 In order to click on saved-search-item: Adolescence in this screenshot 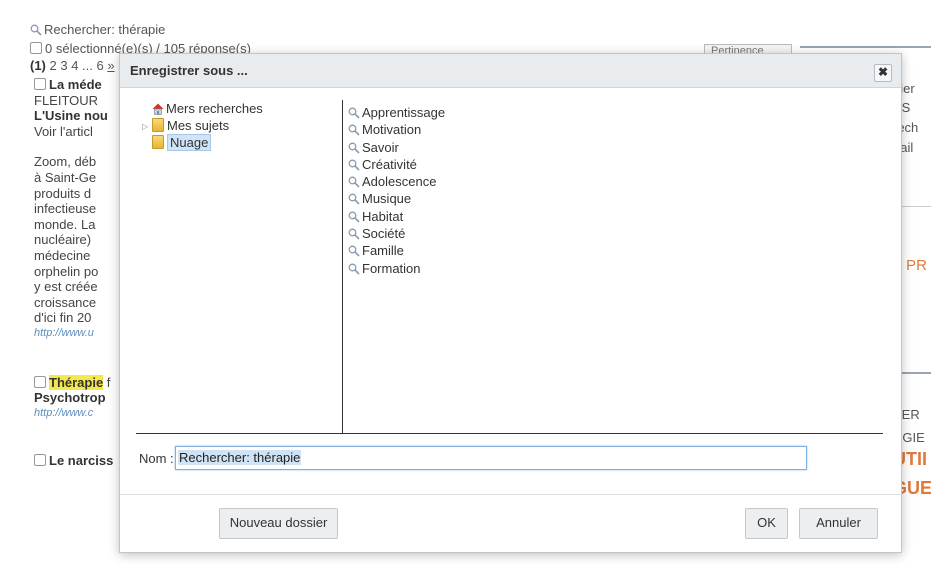, I will do `click(396, 181)`.